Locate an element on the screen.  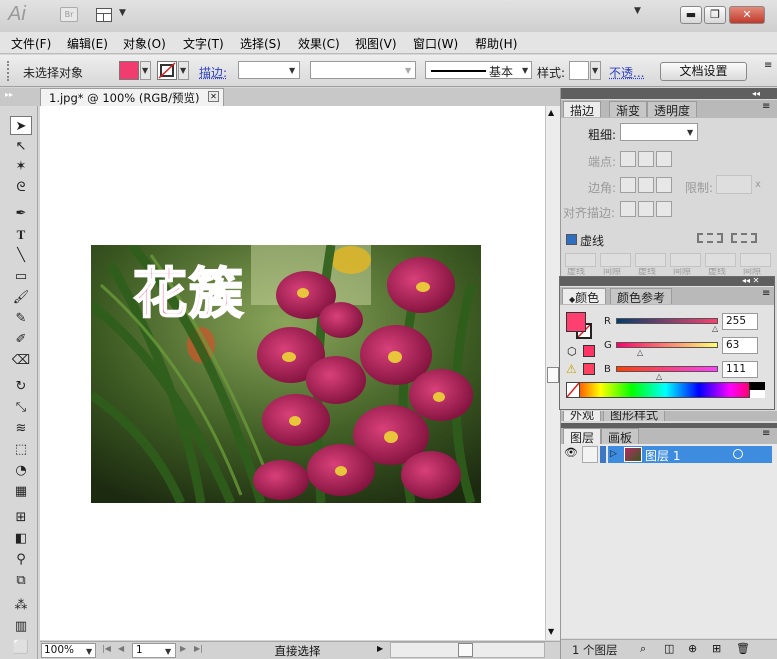
fill-indicator is located at coordinates (576, 322).